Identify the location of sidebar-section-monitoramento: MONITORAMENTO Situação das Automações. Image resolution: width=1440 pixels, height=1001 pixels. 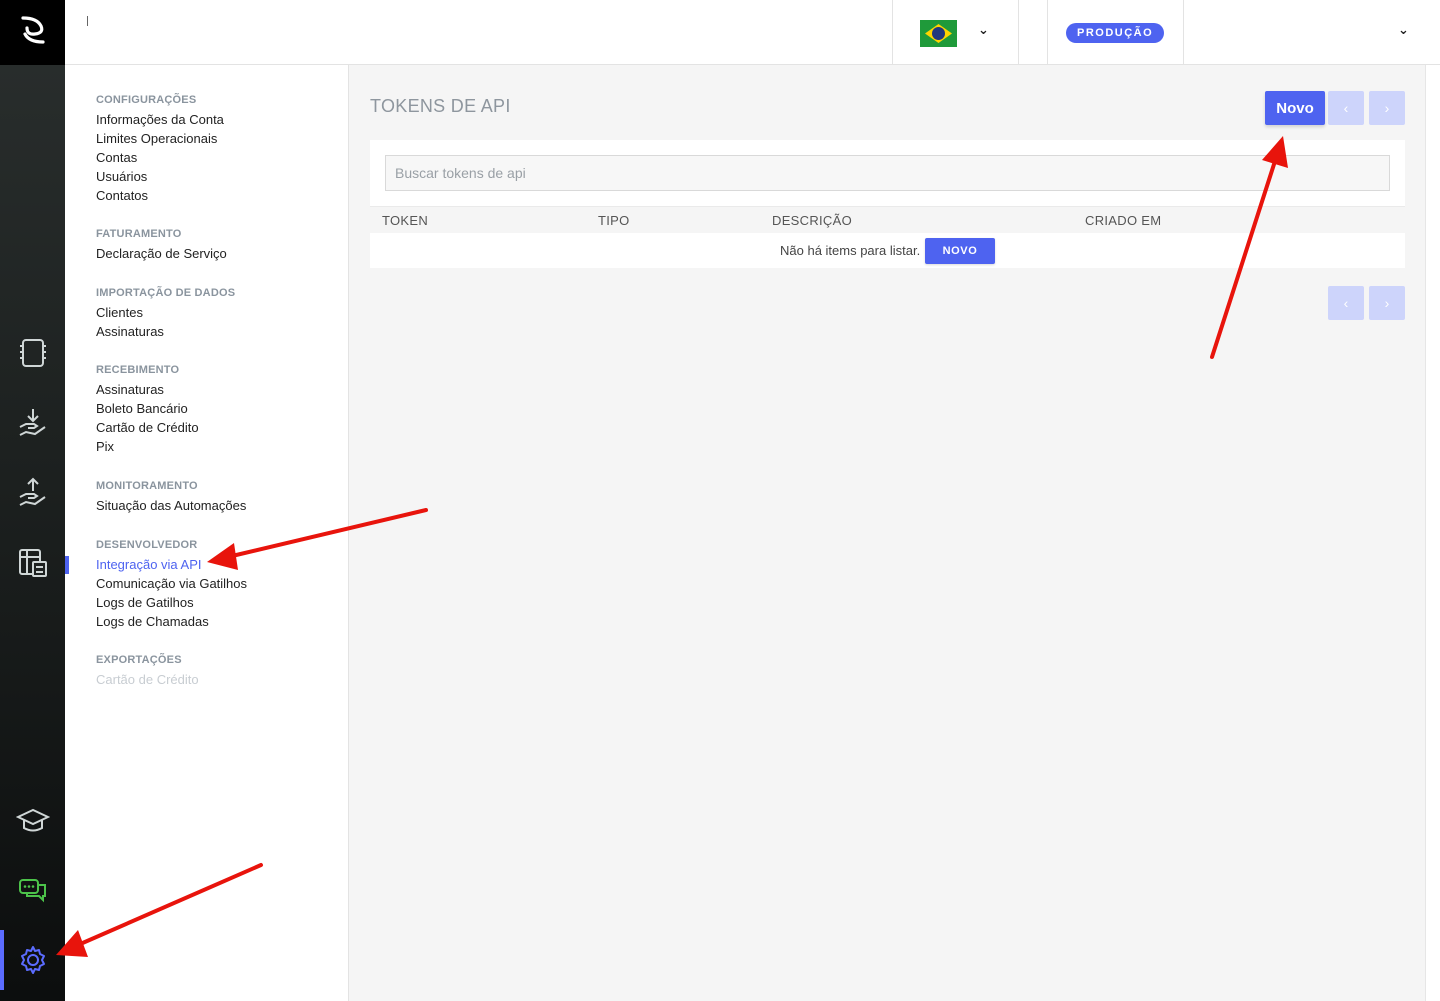
(171, 496).